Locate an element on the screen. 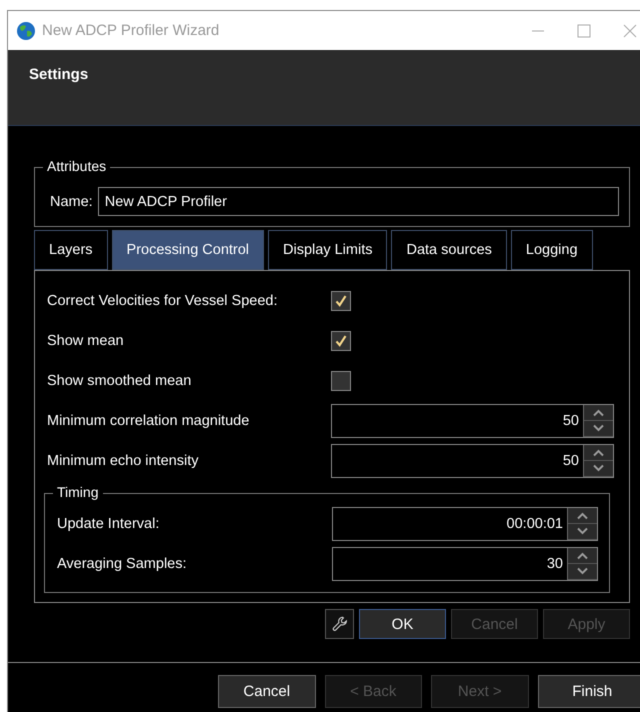 The width and height of the screenshot is (640, 712). setting-label: Minimum correlation magnitude is located at coordinates (148, 421).